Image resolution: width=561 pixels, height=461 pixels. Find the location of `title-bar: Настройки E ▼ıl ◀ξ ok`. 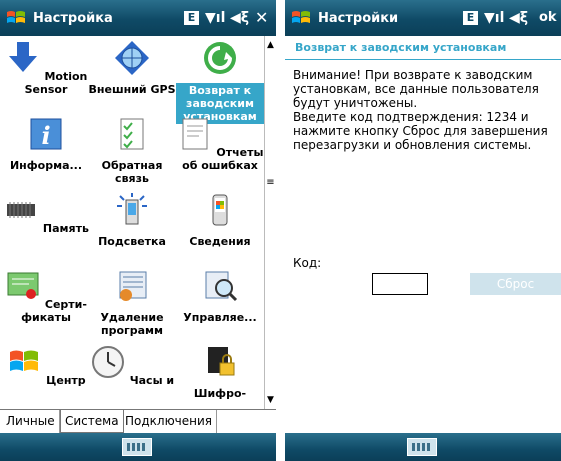

title-bar: Настройки E ▼ıl ◀ξ ok is located at coordinates (423, 18).